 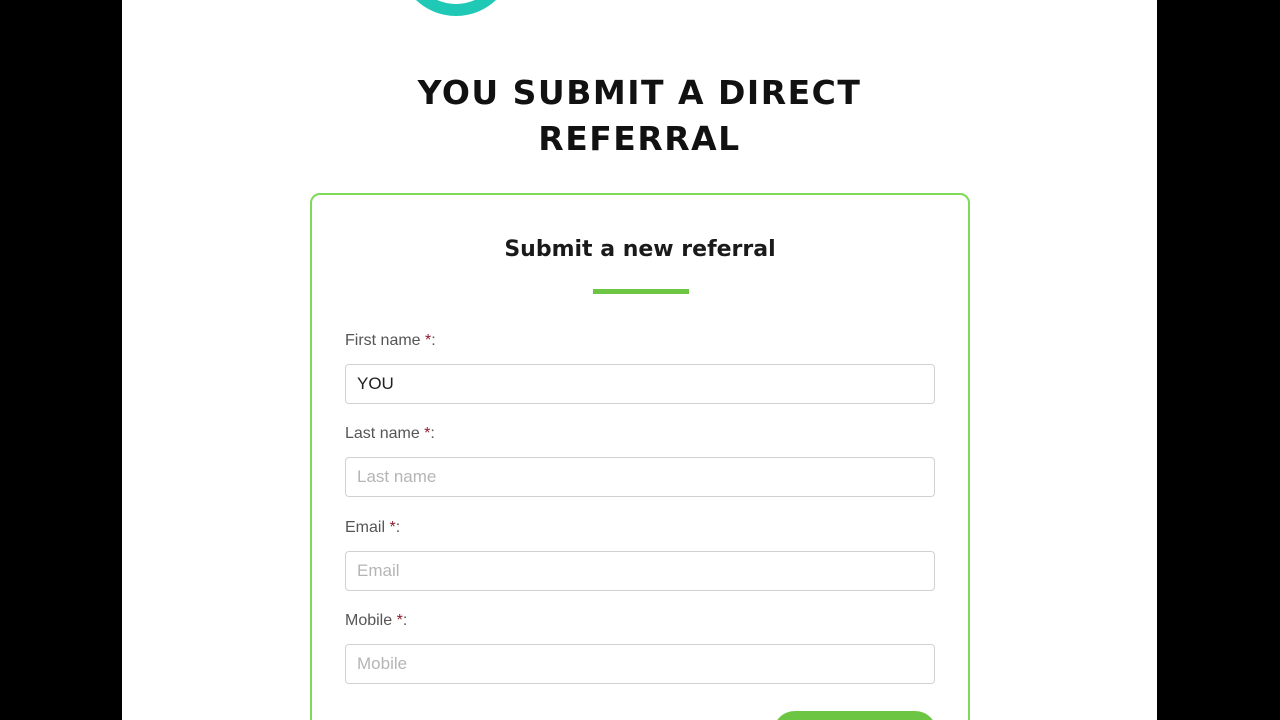 What do you see at coordinates (640, 571) in the screenshot?
I see `email-input` at bounding box center [640, 571].